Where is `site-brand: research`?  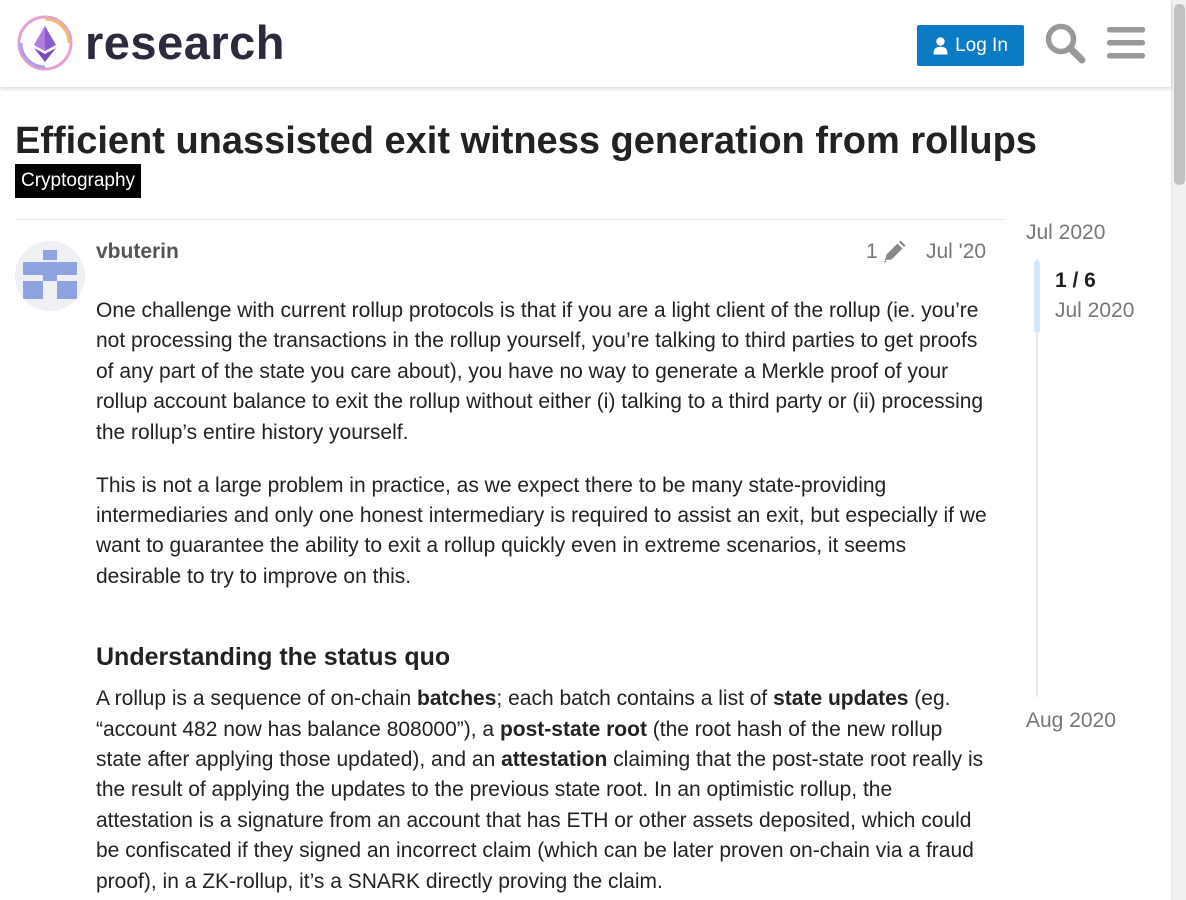
site-brand: research is located at coordinates (185, 43).